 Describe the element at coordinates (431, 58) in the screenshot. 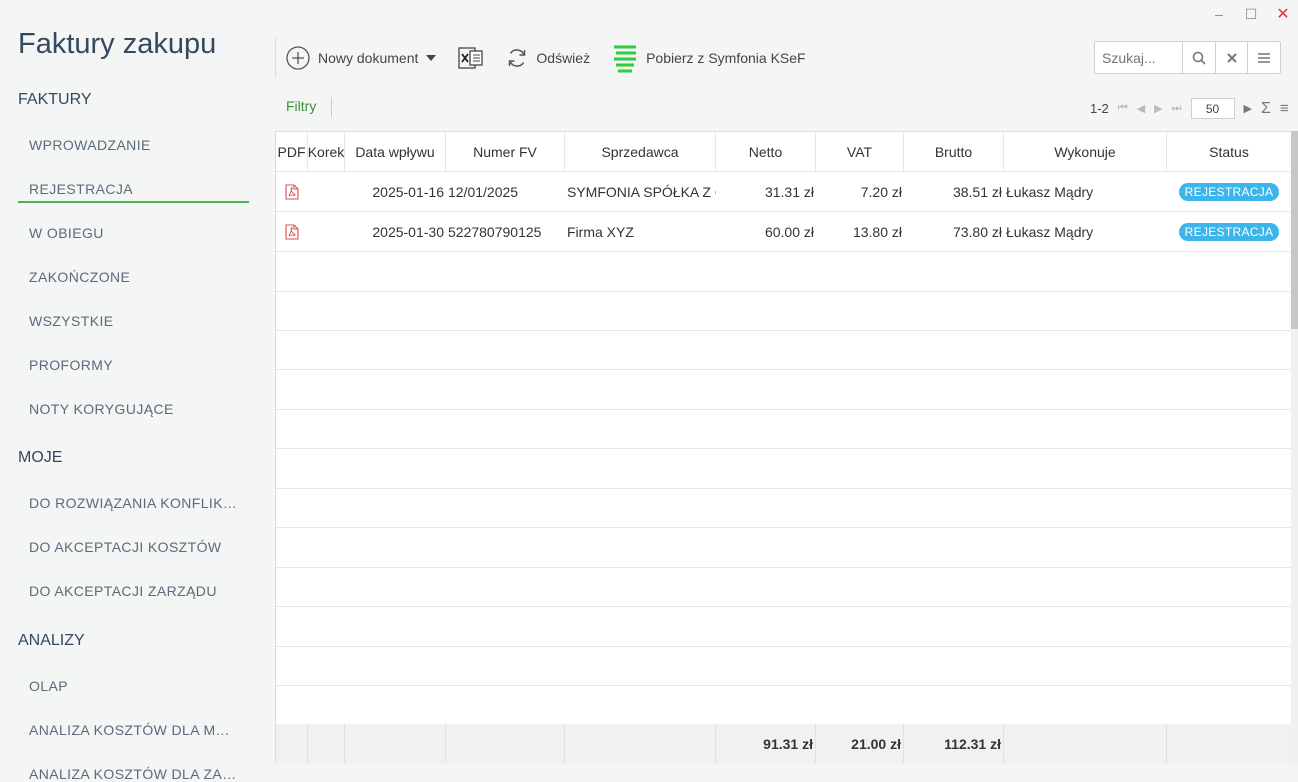

I see `caret-down-icon` at that location.